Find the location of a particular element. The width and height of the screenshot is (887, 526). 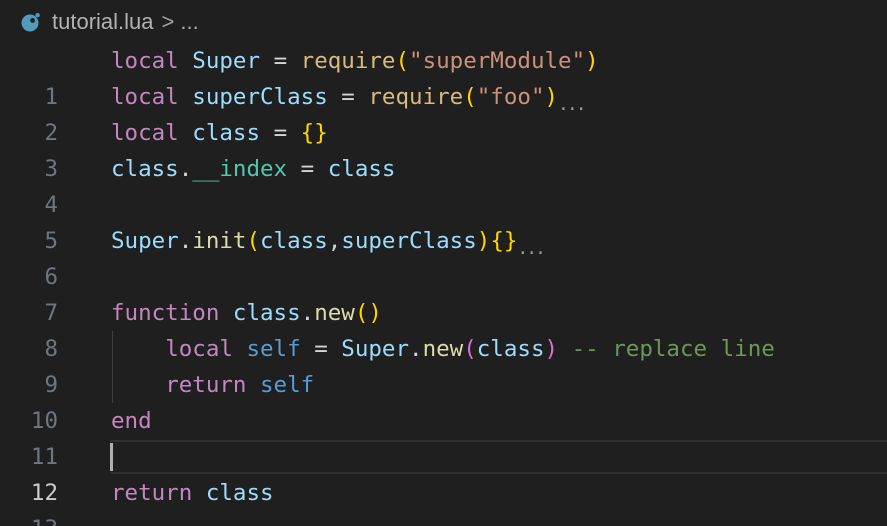

code-line-7: 7 is located at coordinates (443, 292).